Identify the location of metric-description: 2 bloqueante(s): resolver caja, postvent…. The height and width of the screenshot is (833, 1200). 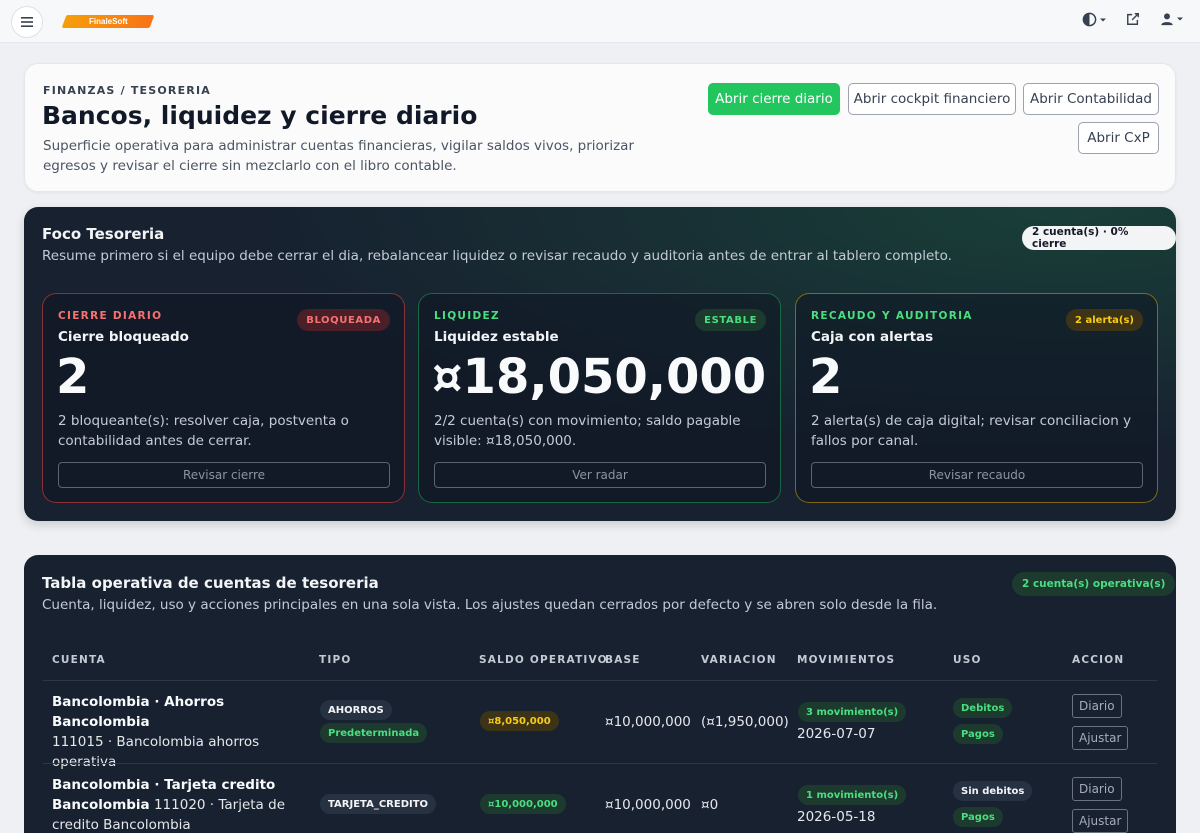
(203, 431).